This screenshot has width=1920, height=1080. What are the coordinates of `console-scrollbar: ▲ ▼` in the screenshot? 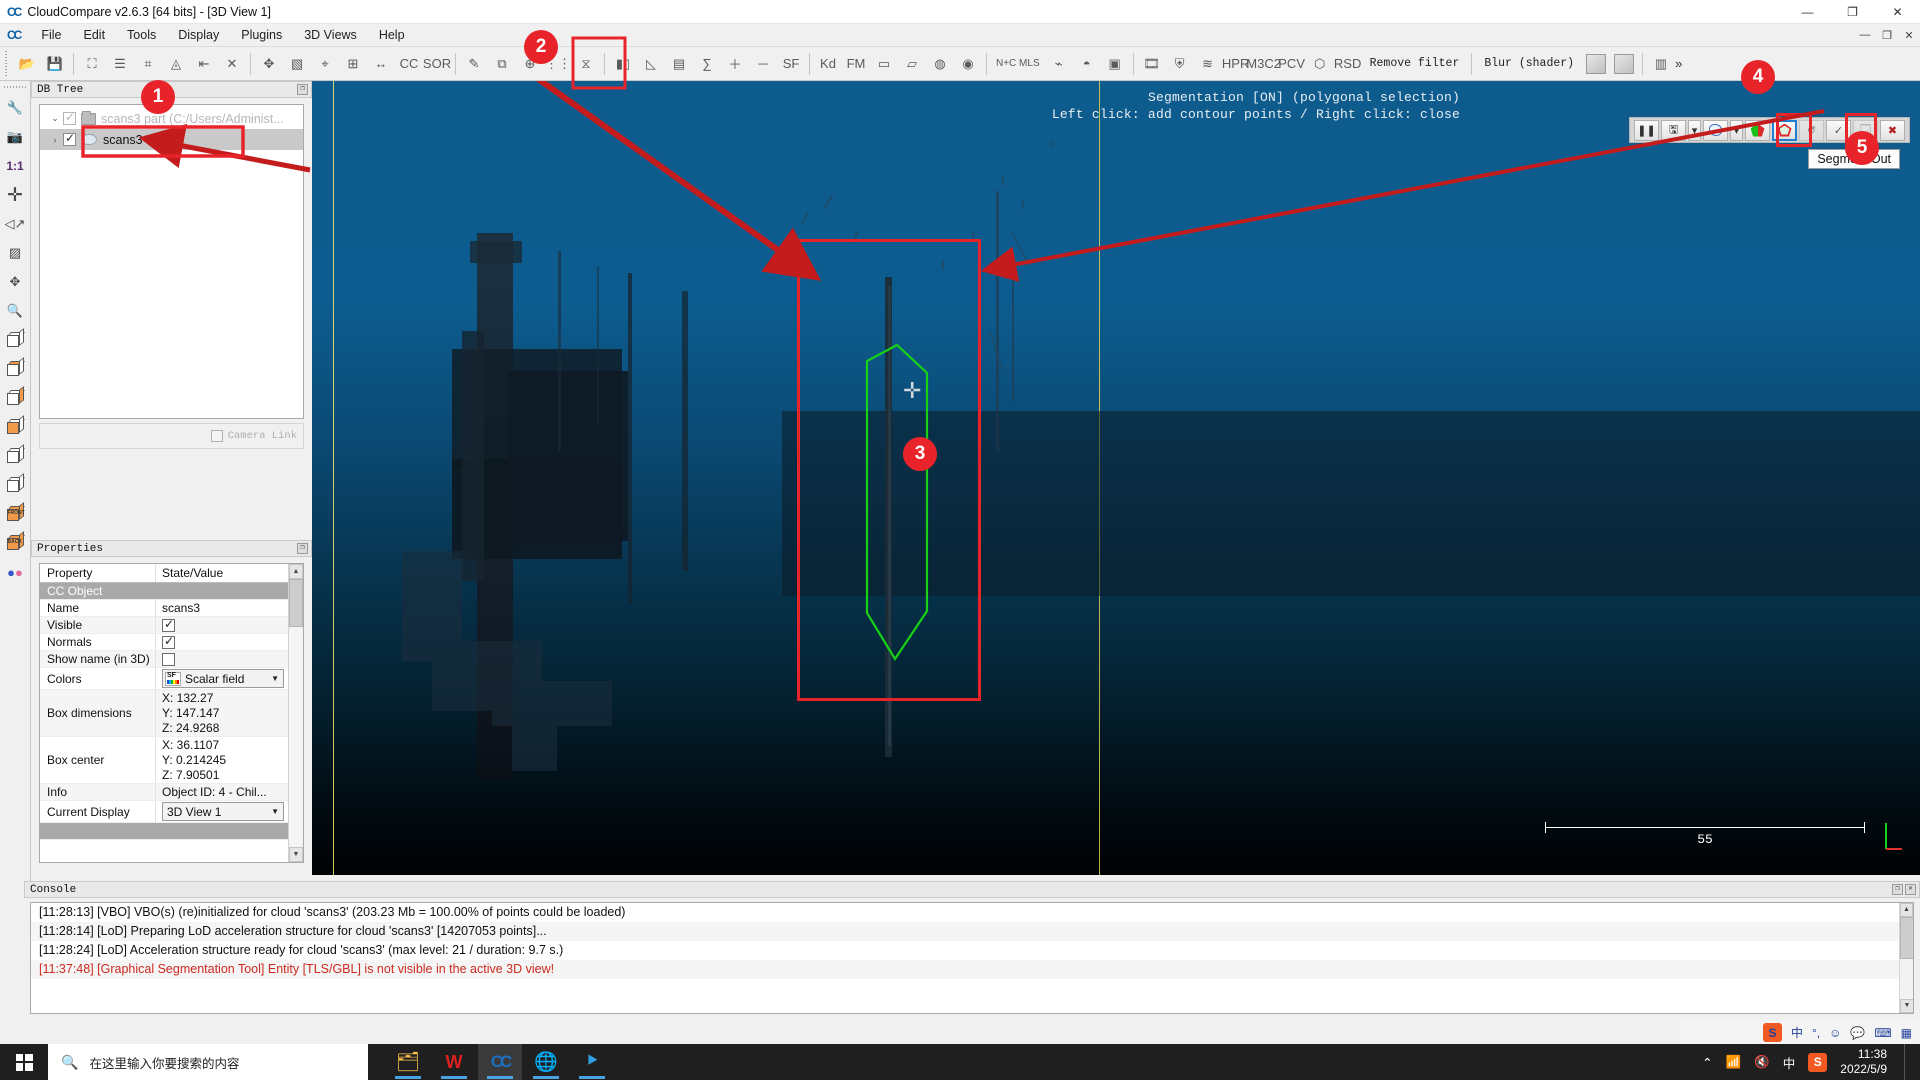 It's located at (1906, 958).